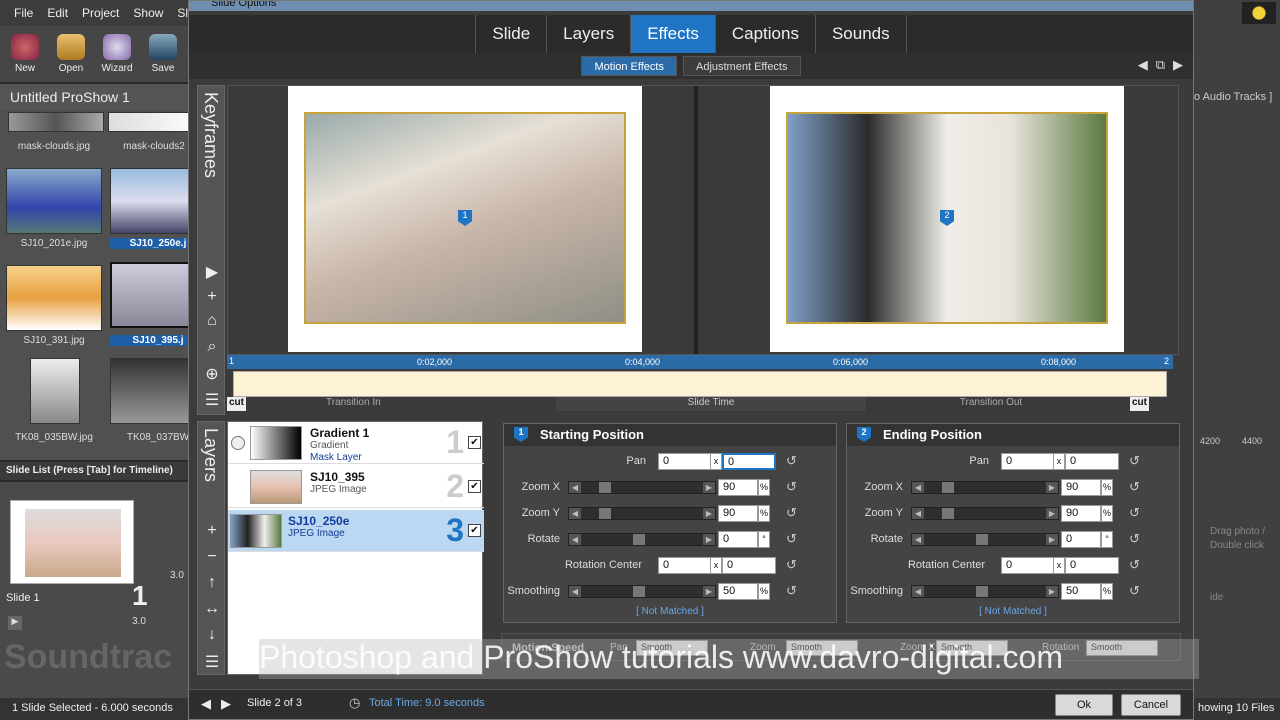 Image resolution: width=1280 pixels, height=720 pixels. I want to click on subtab-motion-effects: Motion Effects, so click(629, 66).